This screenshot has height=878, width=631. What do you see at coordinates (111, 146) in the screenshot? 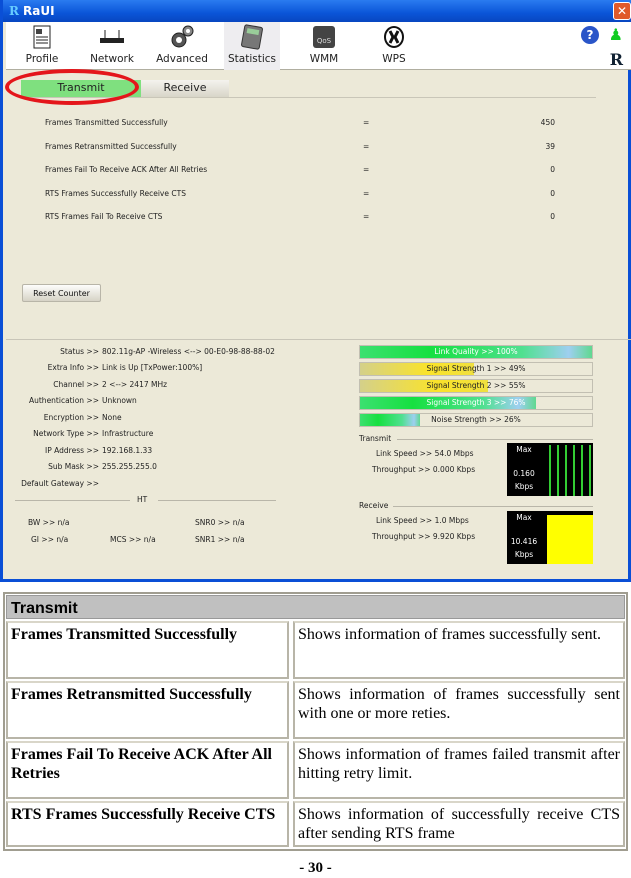
I see `stat-label: Frames Retransmitted Successfully` at bounding box center [111, 146].